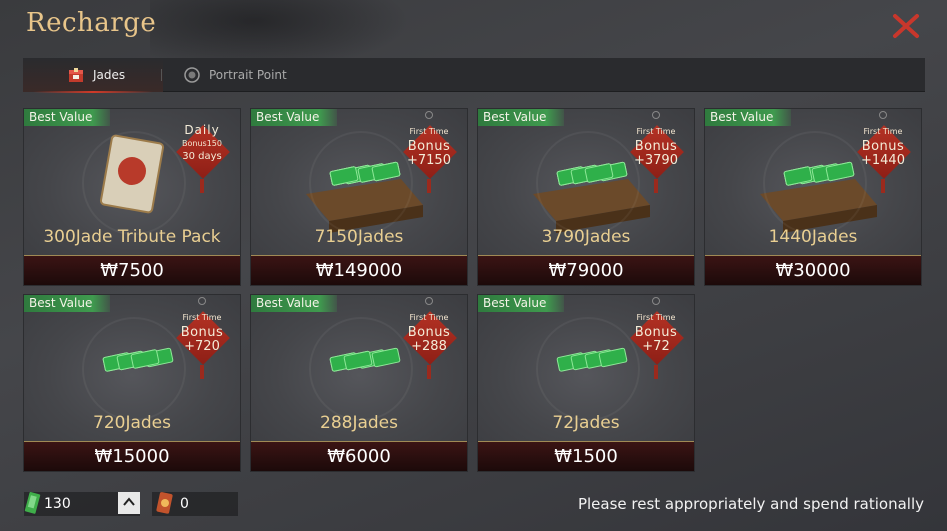  Describe the element at coordinates (473, 26) in the screenshot. I see `header: Recharge` at that location.